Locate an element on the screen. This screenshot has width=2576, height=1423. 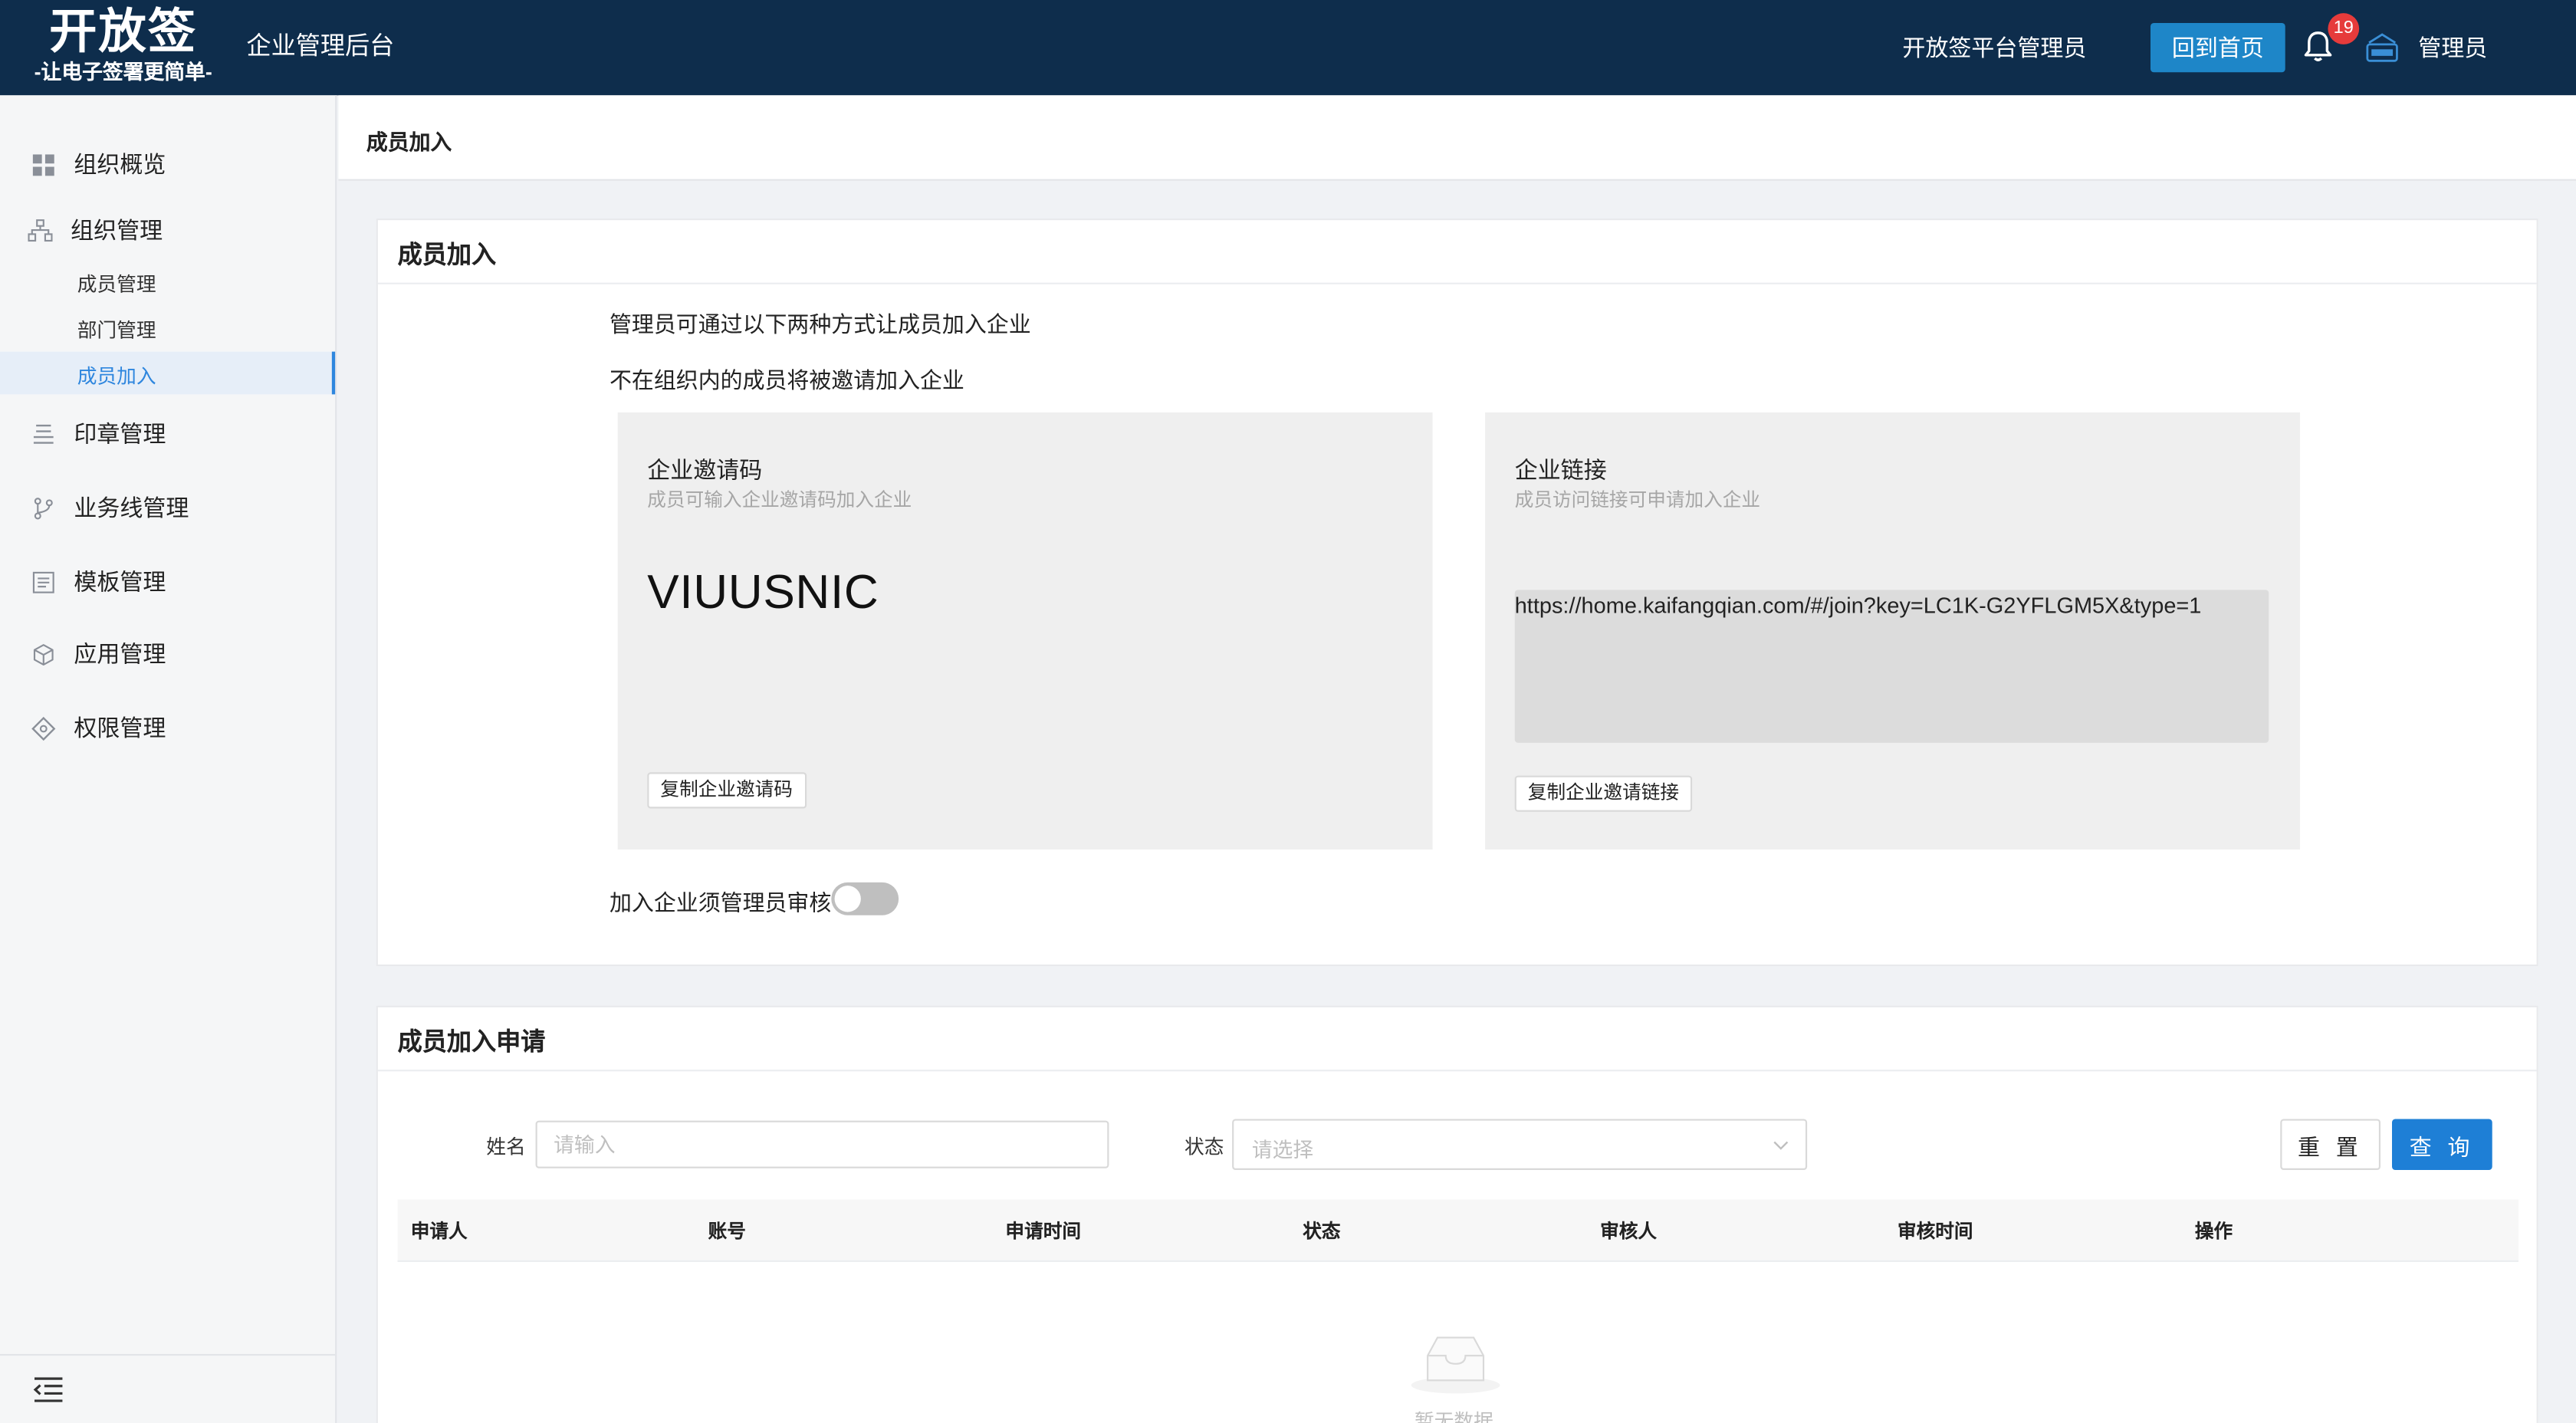
invite-code-value: VIUUSNIC is located at coordinates (763, 593).